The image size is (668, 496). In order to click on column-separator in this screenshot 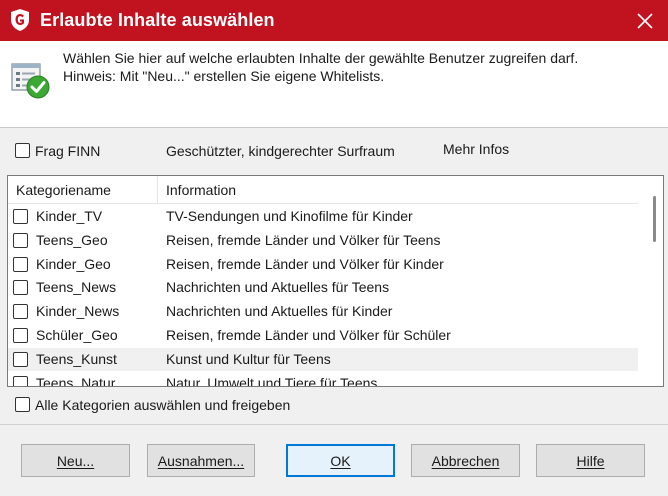, I will do `click(157, 189)`.